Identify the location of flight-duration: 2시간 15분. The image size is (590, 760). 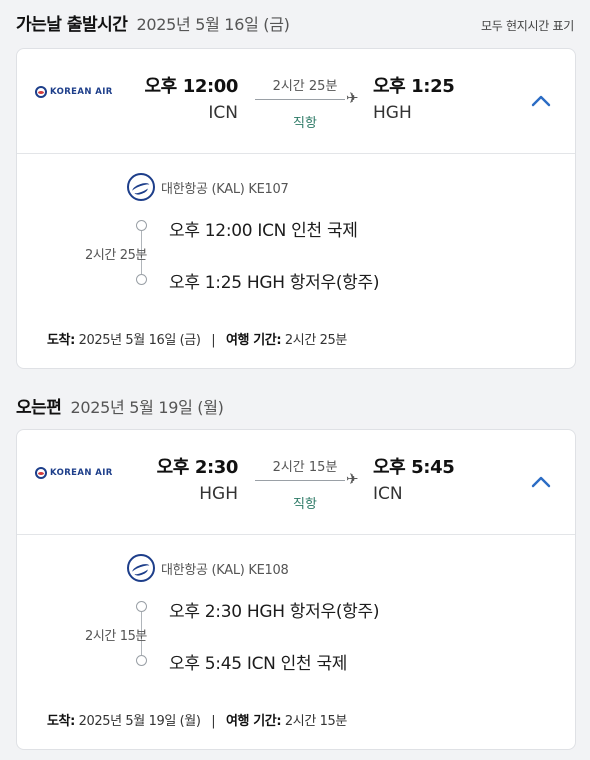
(305, 467).